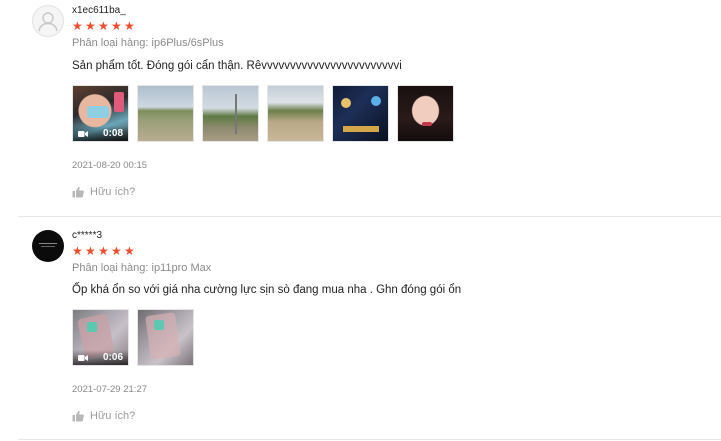 The width and height of the screenshot is (721, 441). I want to click on product-variation: Phân loại hàng: ip6Plus/6sPlus, so click(148, 43).